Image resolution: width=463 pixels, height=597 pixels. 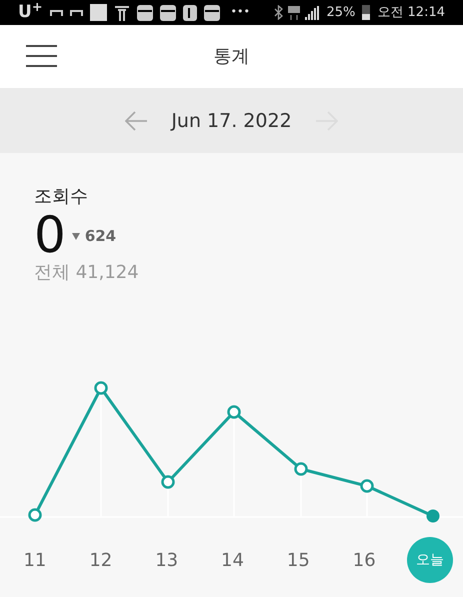 I want to click on day-label: 11, so click(x=34, y=560).